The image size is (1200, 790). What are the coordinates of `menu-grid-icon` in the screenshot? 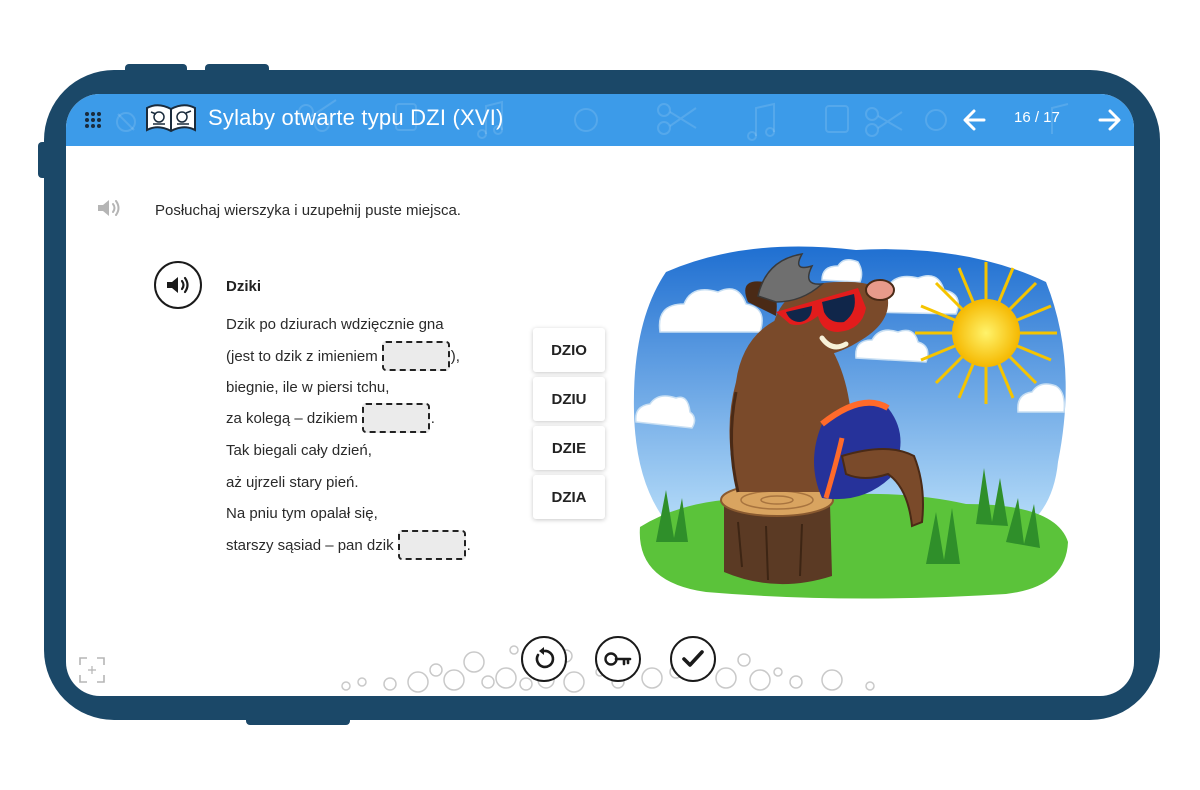 It's located at (93, 120).